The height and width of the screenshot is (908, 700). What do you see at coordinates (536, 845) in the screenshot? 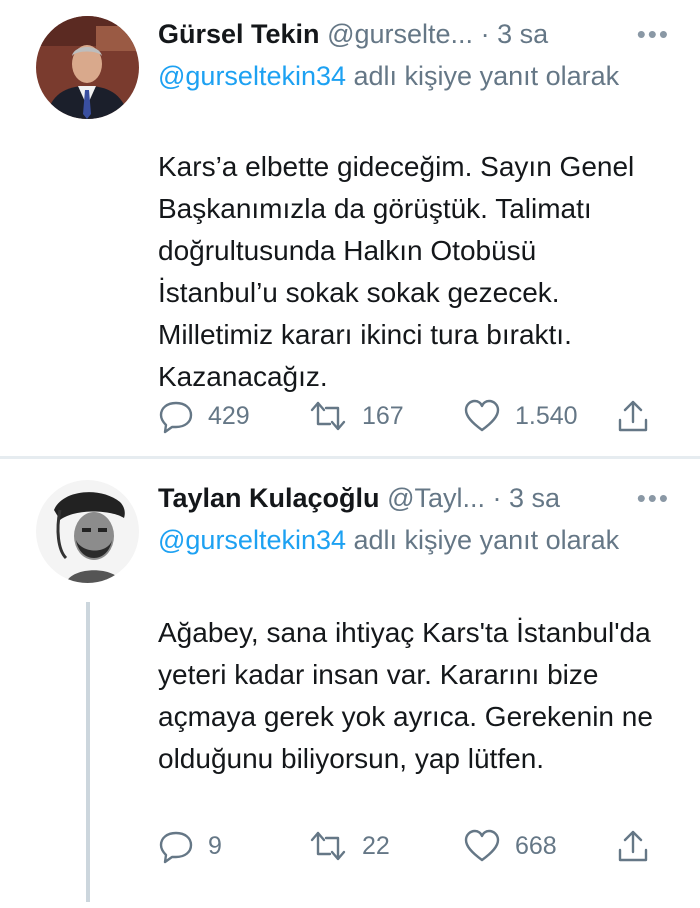
I see `like-count: 668` at bounding box center [536, 845].